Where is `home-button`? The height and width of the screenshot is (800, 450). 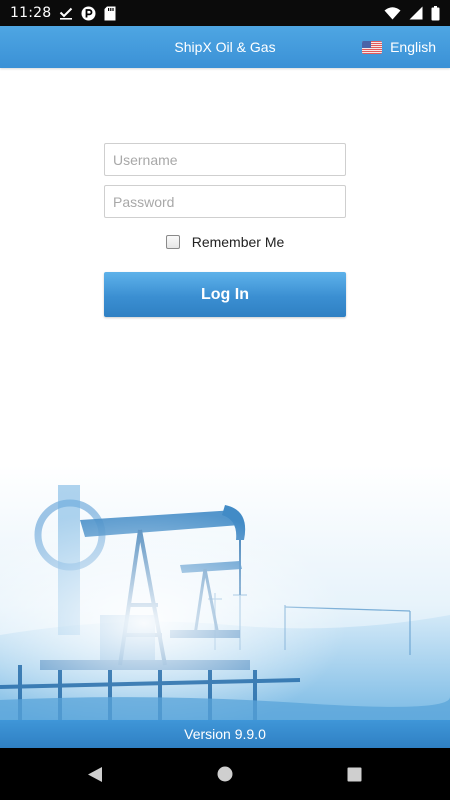
home-button is located at coordinates (225, 774).